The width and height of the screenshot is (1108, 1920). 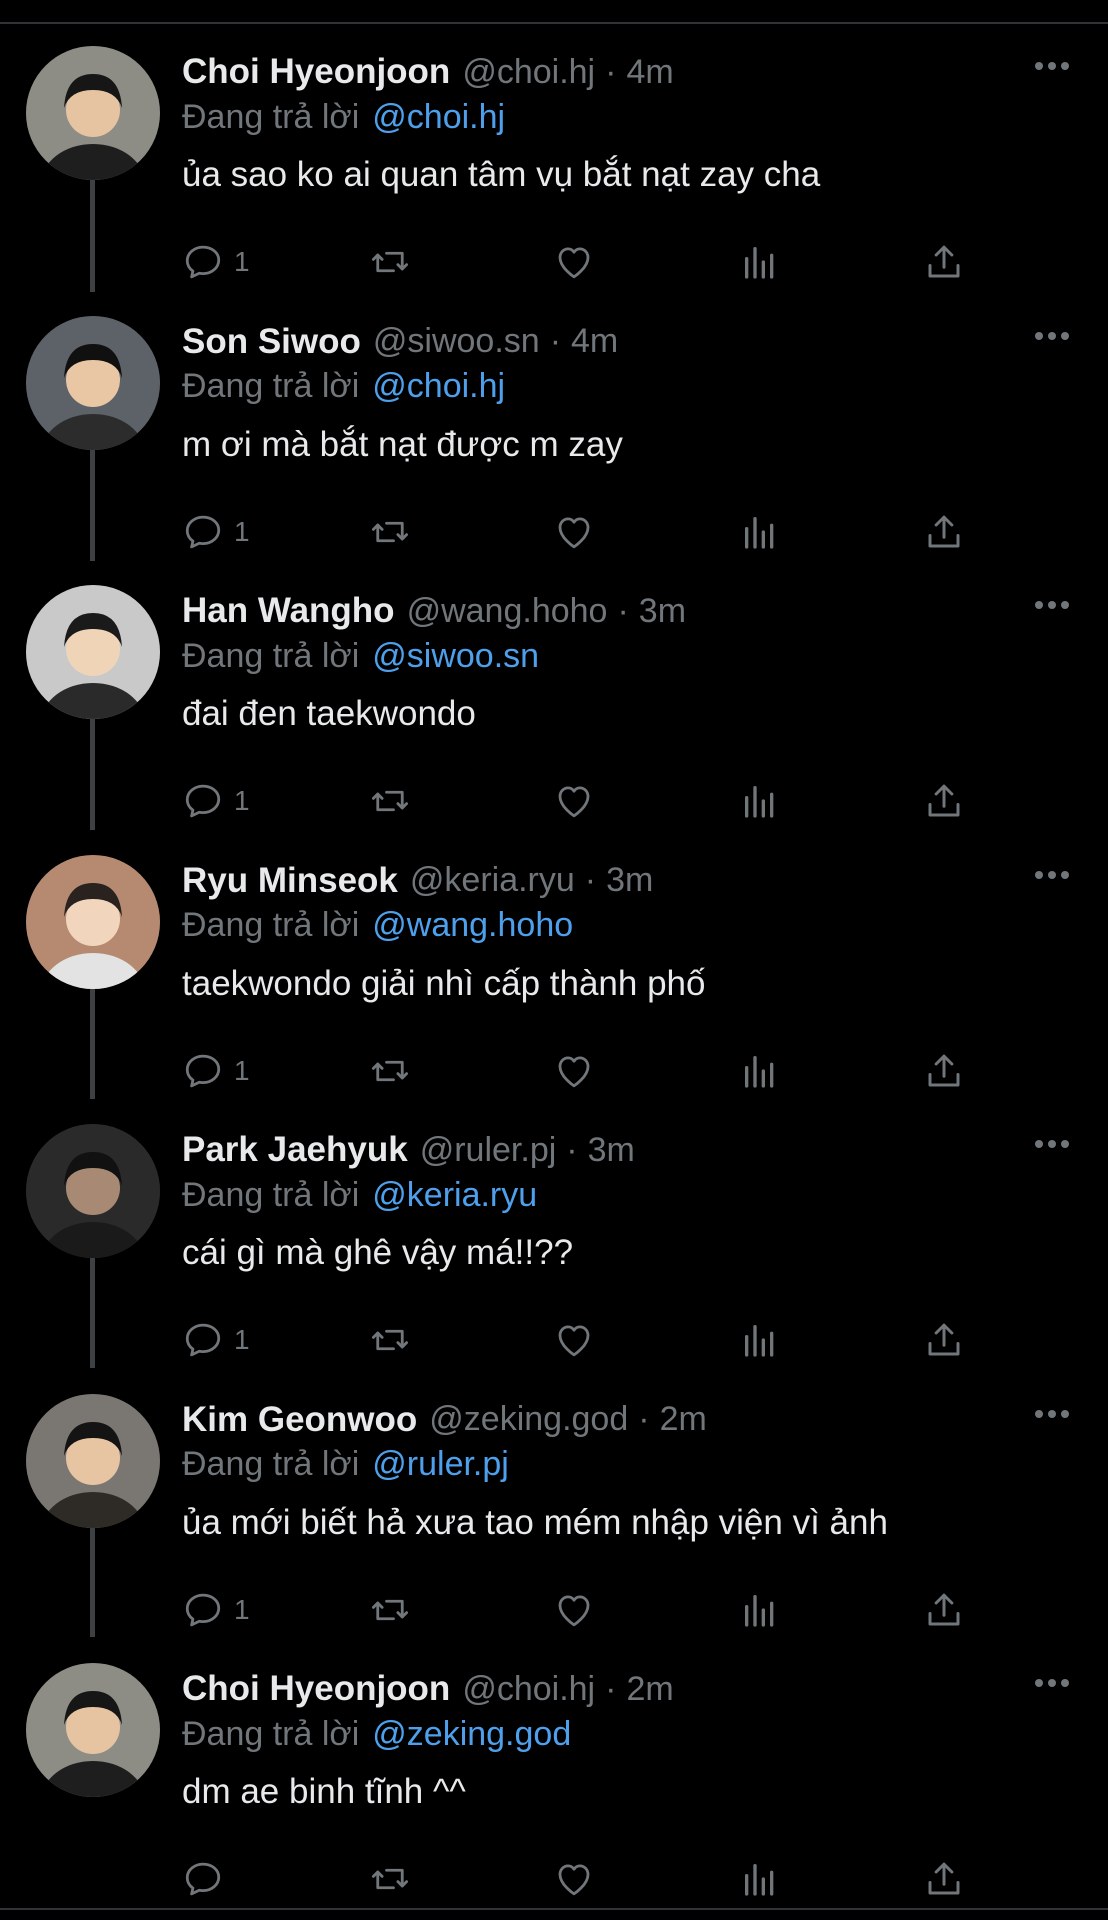 I want to click on username: @zeking.god, so click(x=528, y=1419).